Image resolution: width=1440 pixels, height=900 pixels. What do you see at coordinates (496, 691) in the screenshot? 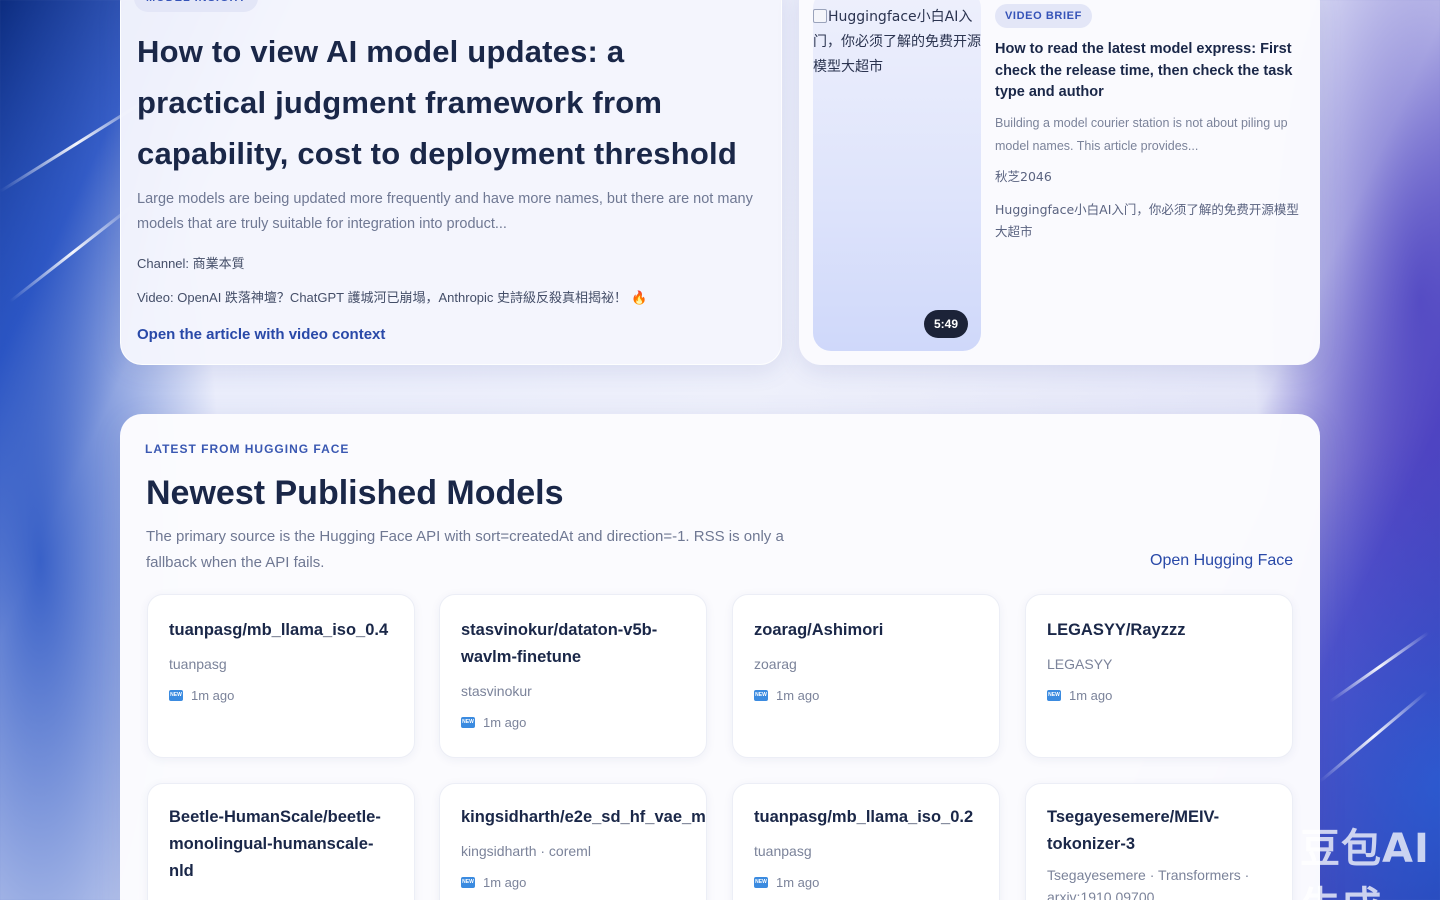
I see `model-author: stasvinokur` at bounding box center [496, 691].